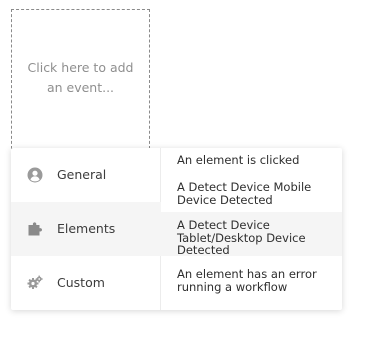 The width and height of the screenshot is (365, 358). Describe the element at coordinates (251, 160) in the screenshot. I see `event-item-element-clicked: An element is clicked` at that location.